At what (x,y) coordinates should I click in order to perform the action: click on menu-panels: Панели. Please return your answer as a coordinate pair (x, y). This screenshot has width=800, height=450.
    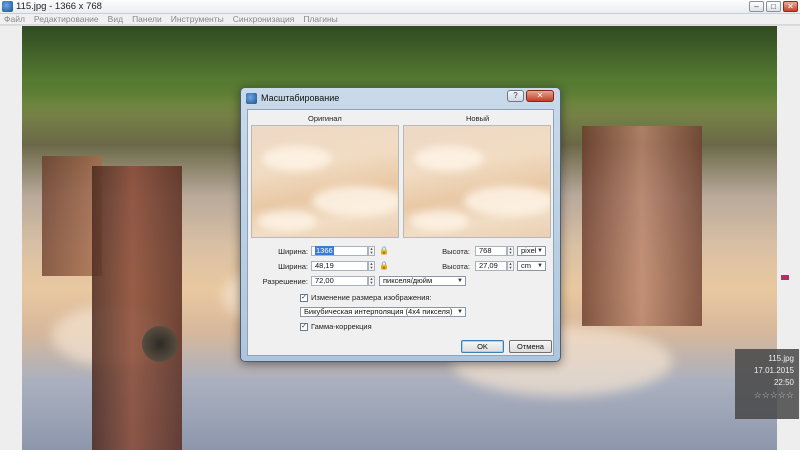
    Looking at the image, I should click on (147, 19).